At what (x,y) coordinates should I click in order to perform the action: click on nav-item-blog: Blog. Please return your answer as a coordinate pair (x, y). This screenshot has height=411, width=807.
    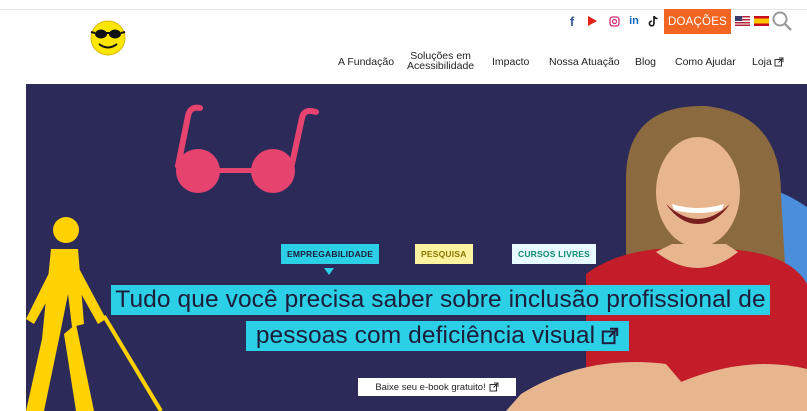
    Looking at the image, I should click on (645, 62).